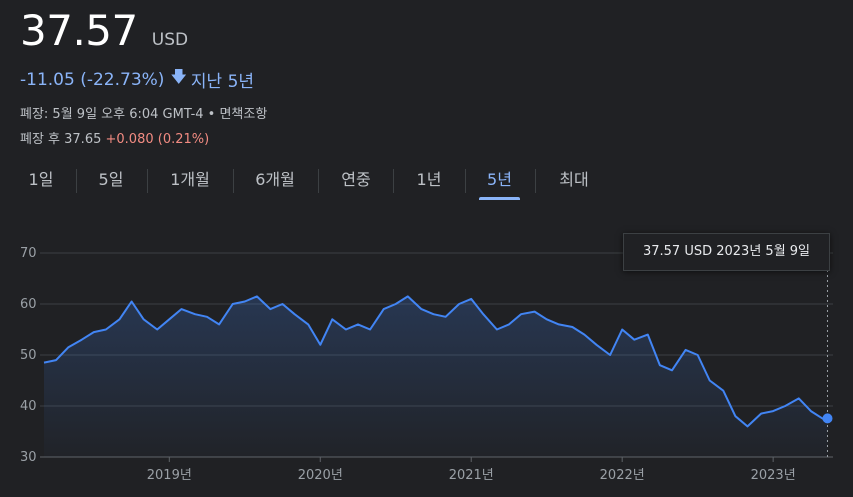 Image resolution: width=853 pixels, height=497 pixels. What do you see at coordinates (773, 475) in the screenshot?
I see `x-tick-label: 2023년` at bounding box center [773, 475].